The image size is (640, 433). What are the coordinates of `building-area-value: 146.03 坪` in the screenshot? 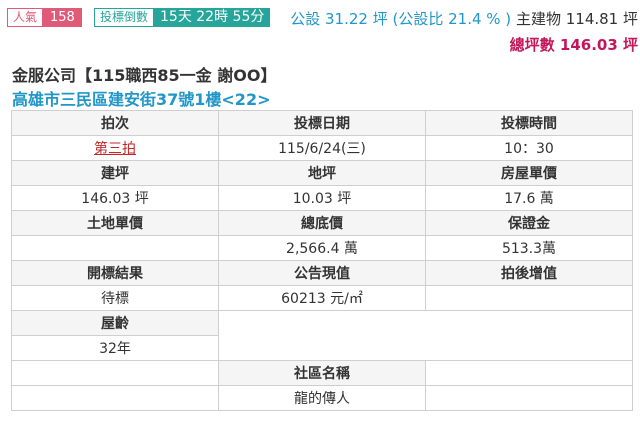 It's located at (115, 198).